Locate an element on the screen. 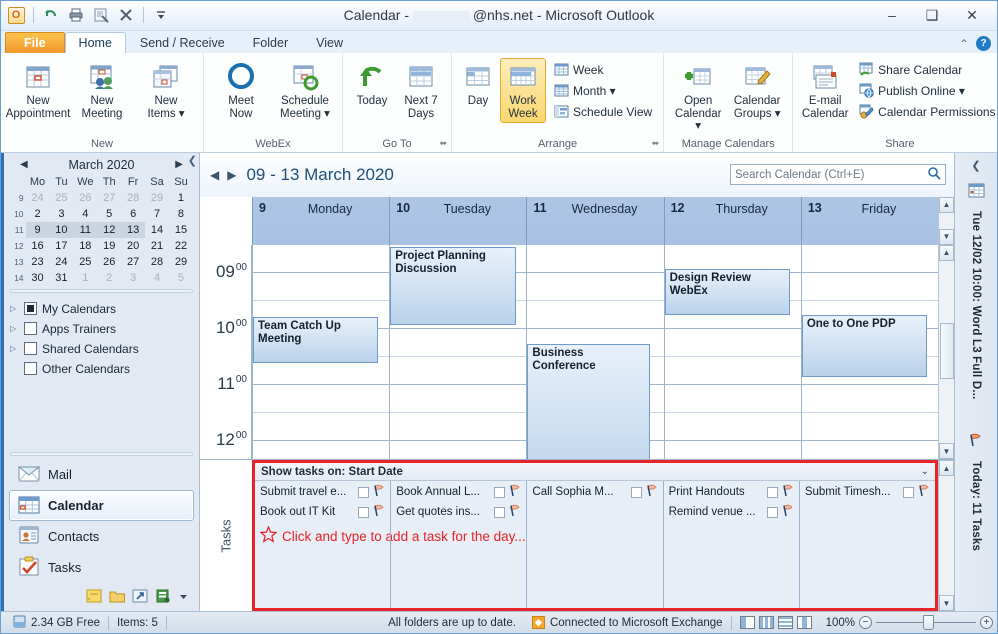 This screenshot has height=634, width=998. appointment-block: Design Review WebEx is located at coordinates (727, 291).